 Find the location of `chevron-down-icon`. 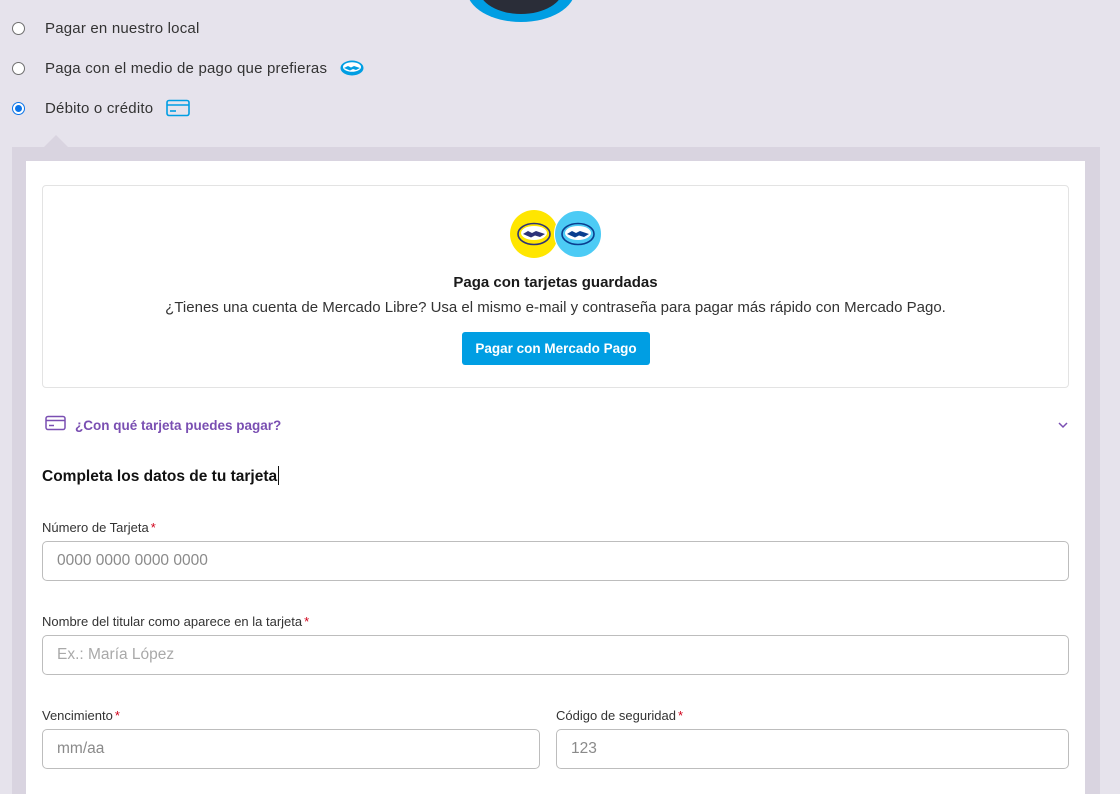

chevron-down-icon is located at coordinates (1063, 426).